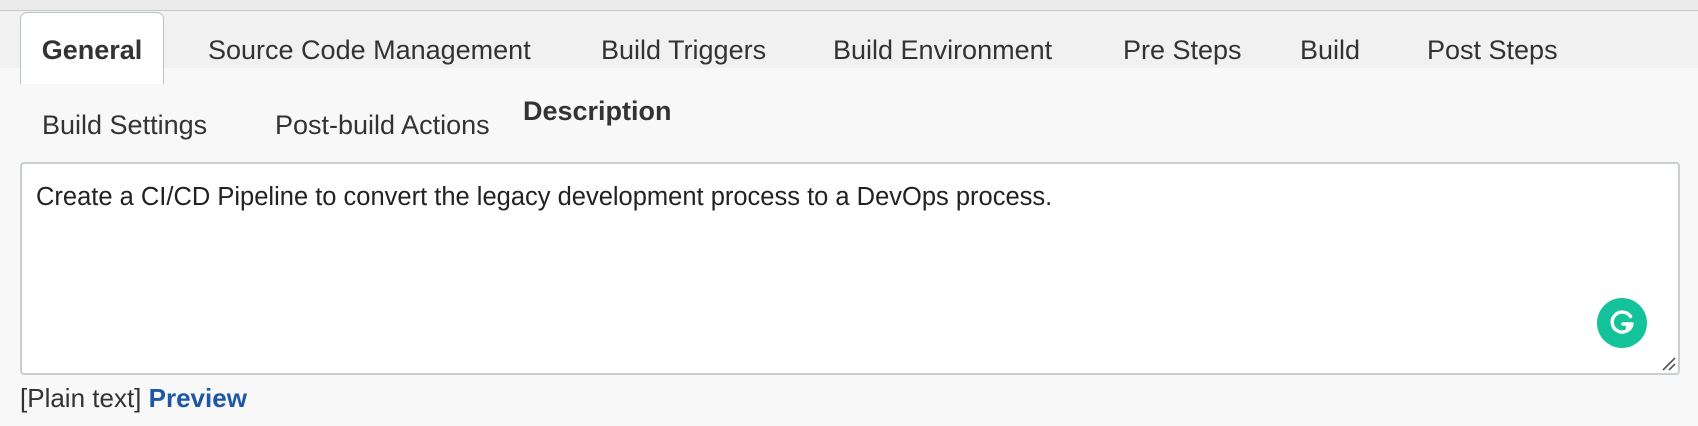 Image resolution: width=1698 pixels, height=426 pixels. I want to click on description-footer: [Plain text] Preview, so click(133, 398).